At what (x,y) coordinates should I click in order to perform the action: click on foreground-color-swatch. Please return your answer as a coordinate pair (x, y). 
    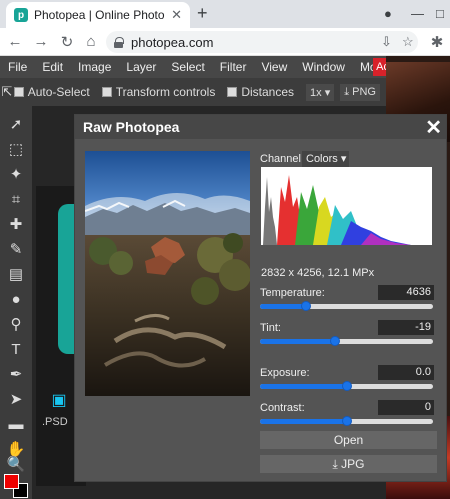
    Looking at the image, I should click on (11, 481).